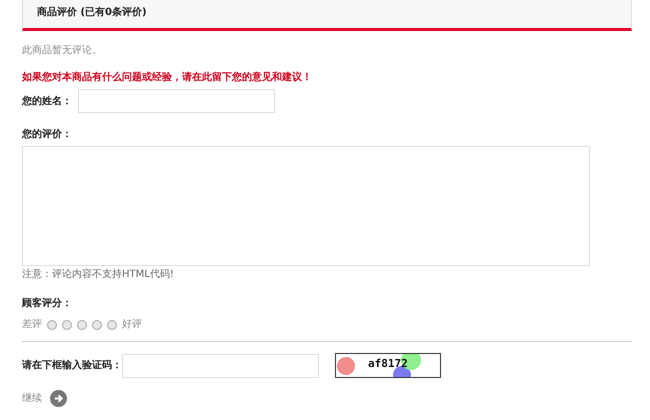 The image size is (650, 420). Describe the element at coordinates (32, 325) in the screenshot. I see `low-rating-label: 差评` at that location.